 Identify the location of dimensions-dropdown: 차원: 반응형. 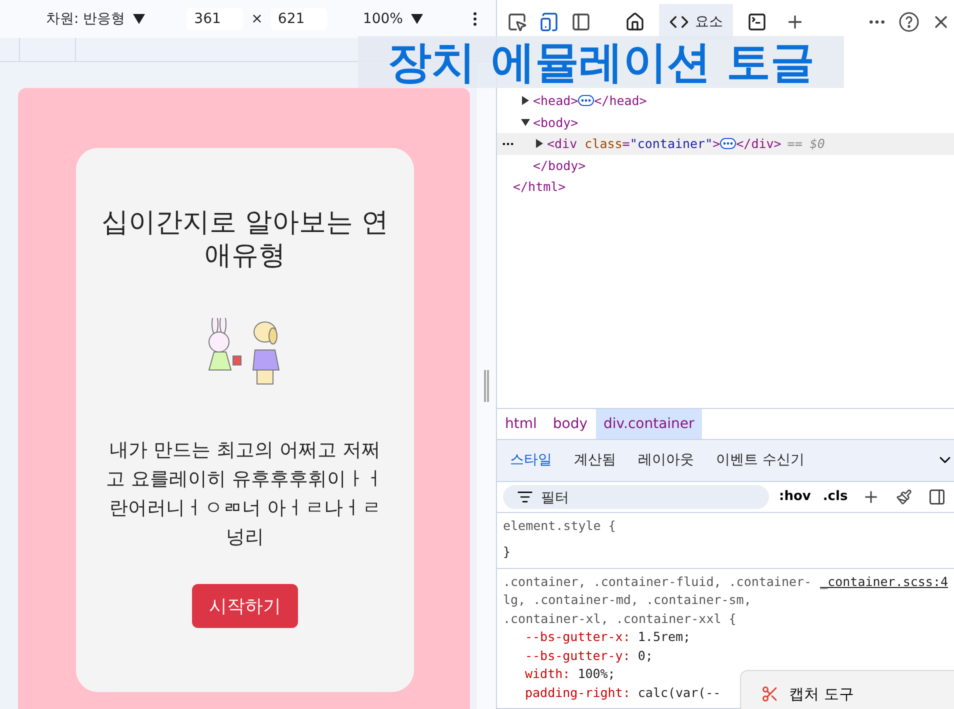
(86, 19).